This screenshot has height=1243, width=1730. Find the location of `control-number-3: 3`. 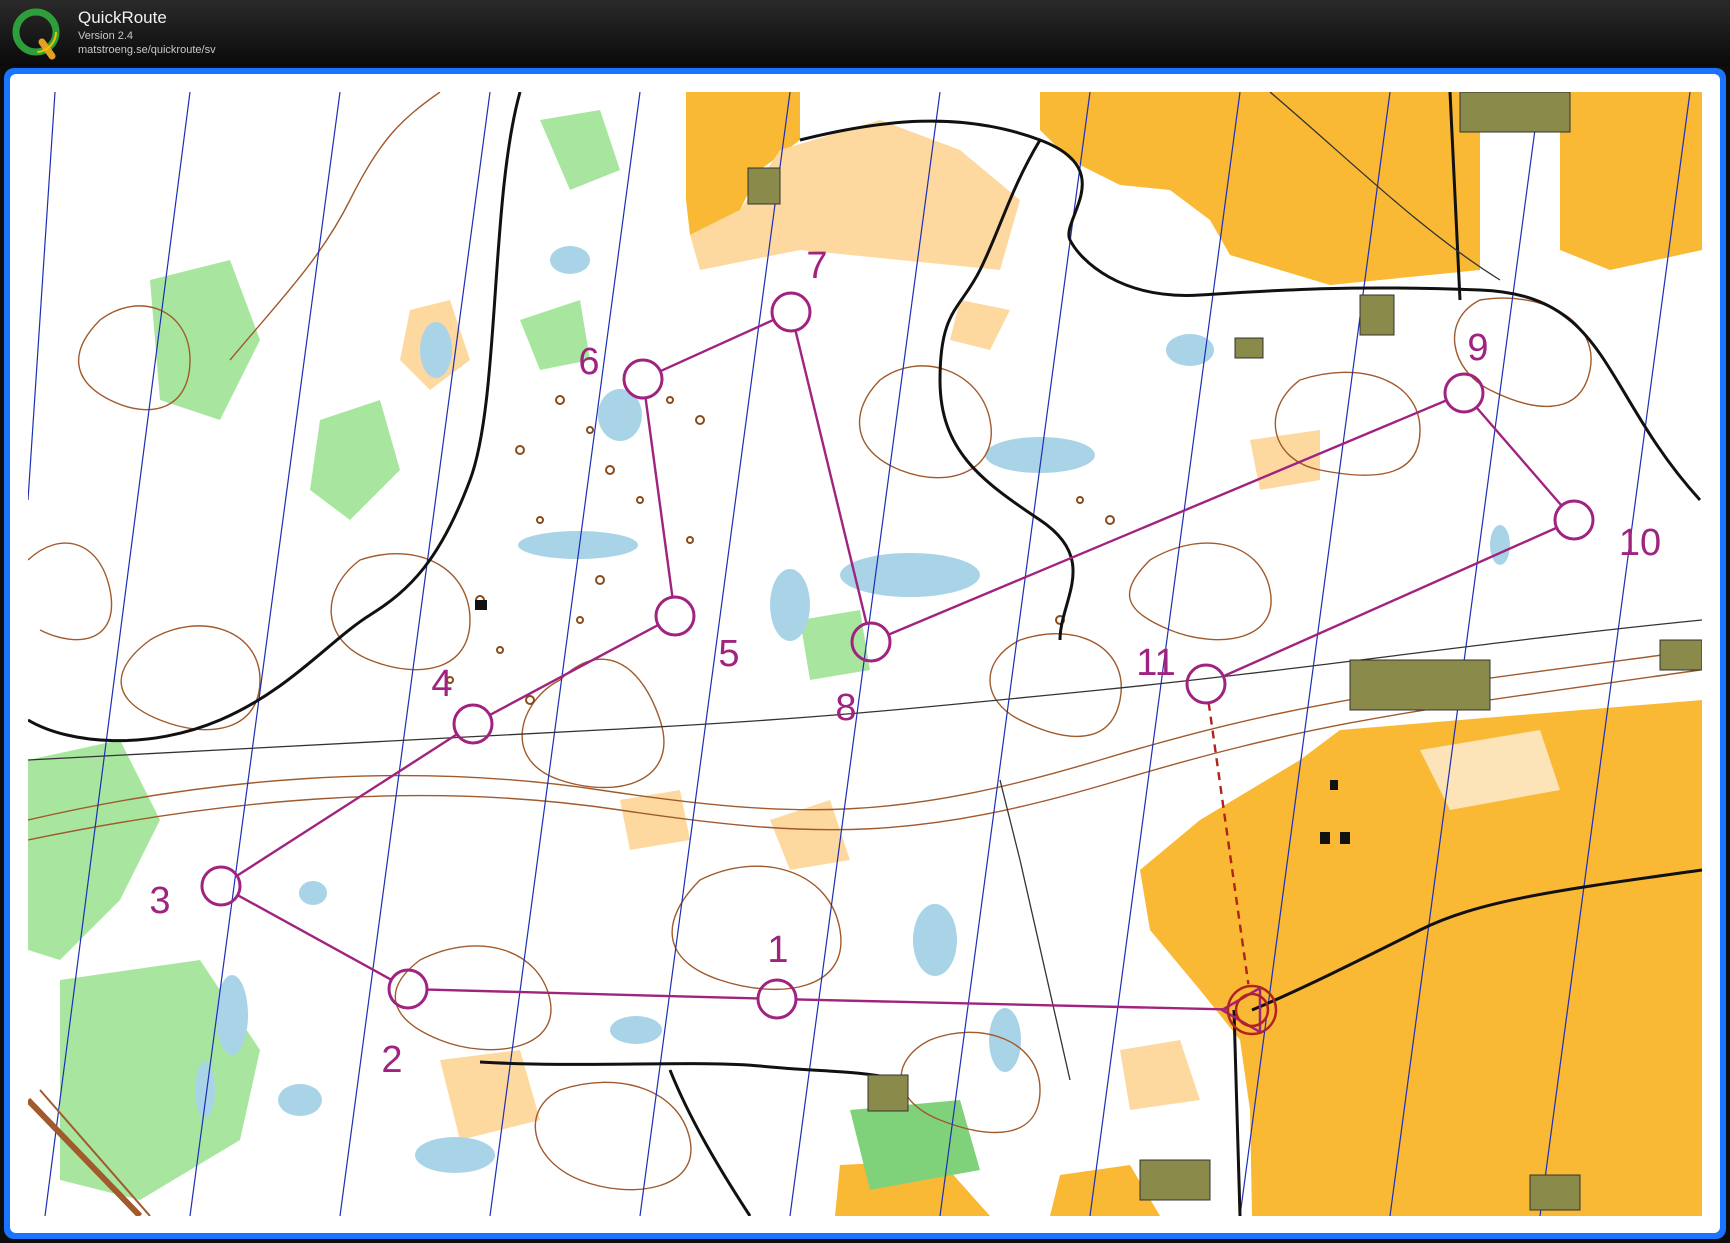

control-number-3: 3 is located at coordinates (159, 901).